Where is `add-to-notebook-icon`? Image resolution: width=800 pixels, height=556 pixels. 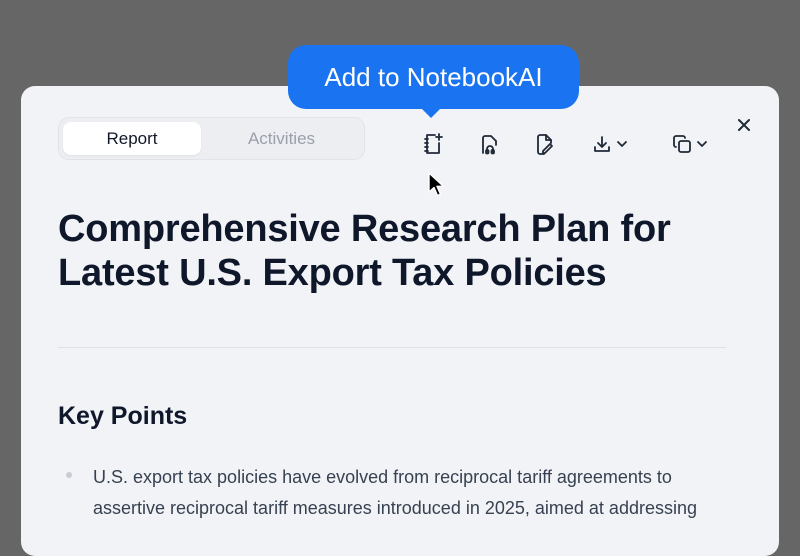
add-to-notebook-icon is located at coordinates (433, 143).